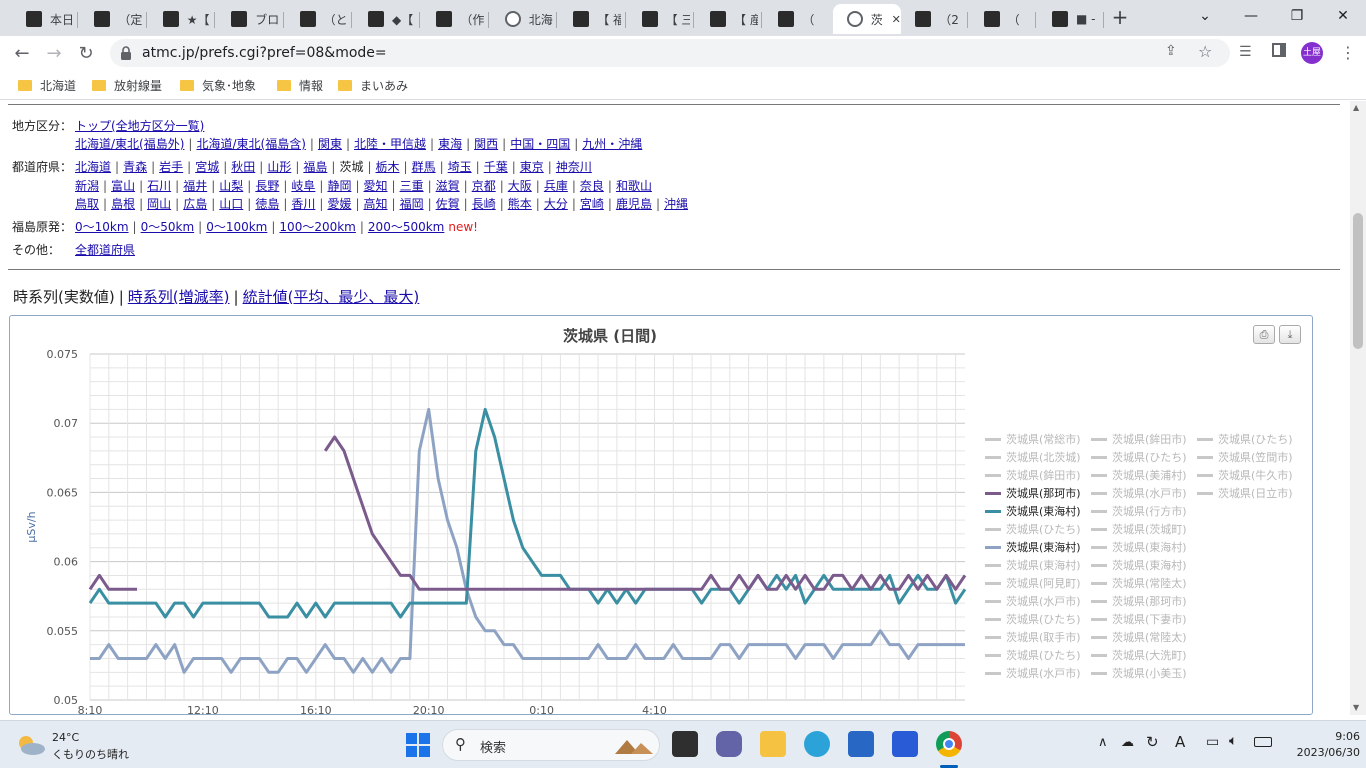  Describe the element at coordinates (1103, 742) in the screenshot. I see `tray-chevron-icon: ∧` at that location.